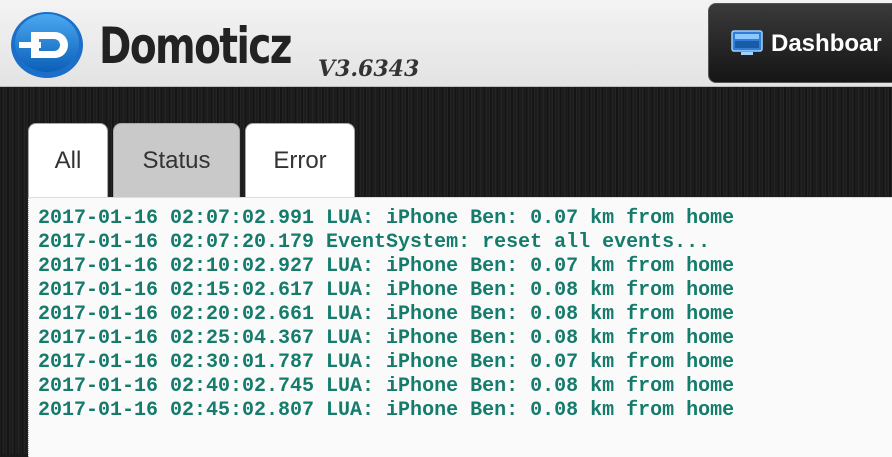  I want to click on tab-status-label: Status, so click(176, 160).